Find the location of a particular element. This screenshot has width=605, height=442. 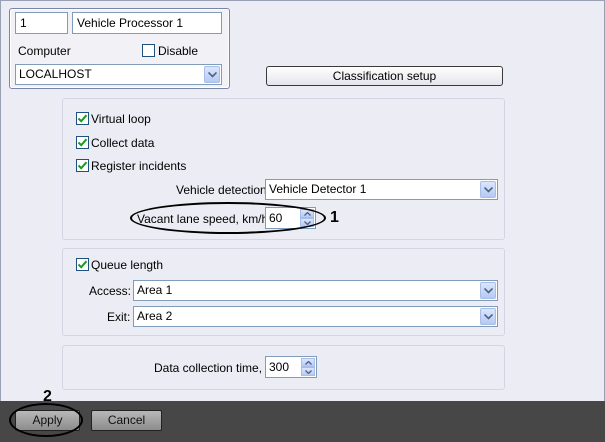

spin-up-icon is located at coordinates (308, 362).